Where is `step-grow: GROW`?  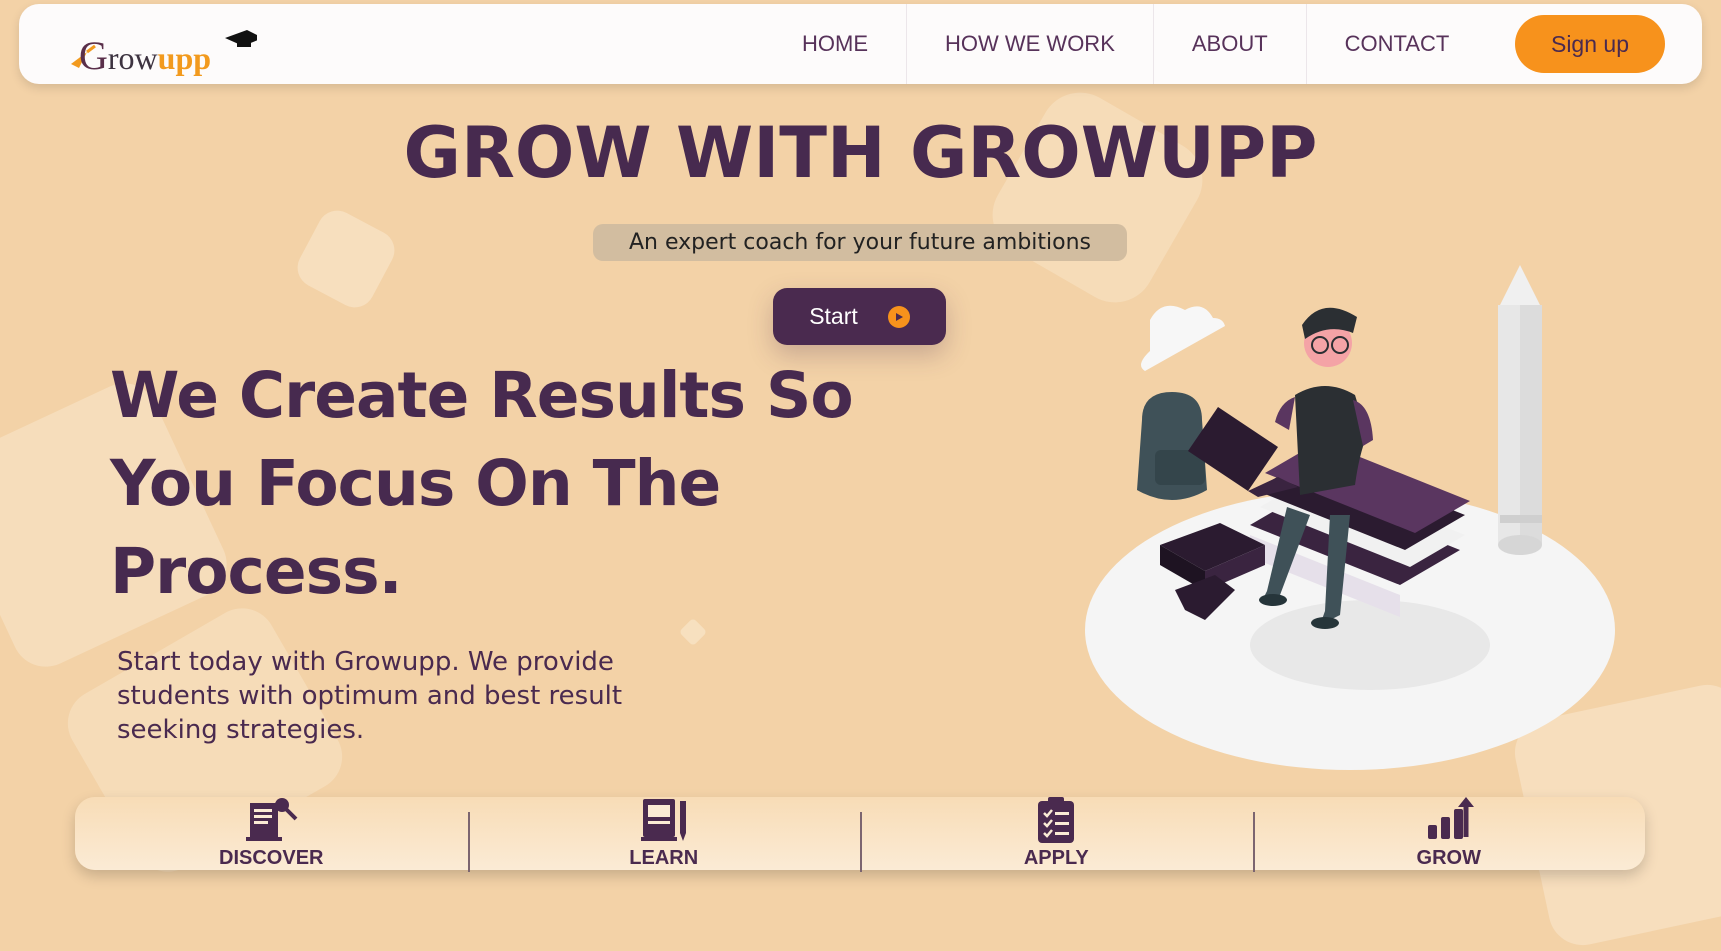 step-grow: GROW is located at coordinates (1449, 834).